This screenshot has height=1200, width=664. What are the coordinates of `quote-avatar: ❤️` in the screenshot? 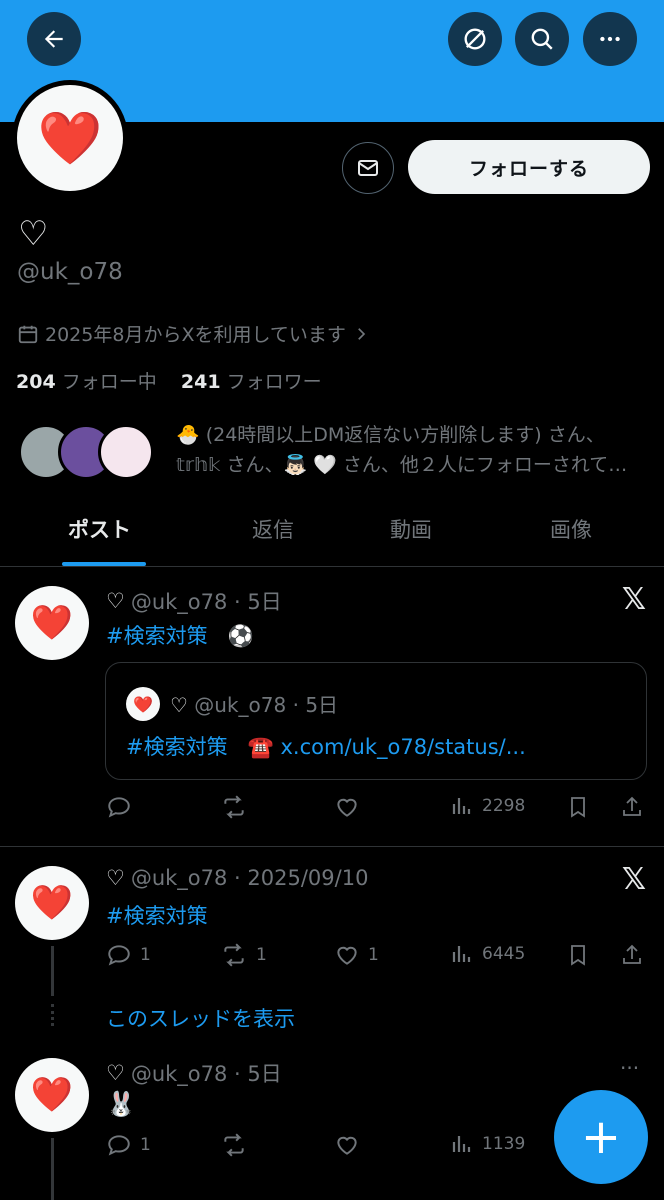 It's located at (143, 704).